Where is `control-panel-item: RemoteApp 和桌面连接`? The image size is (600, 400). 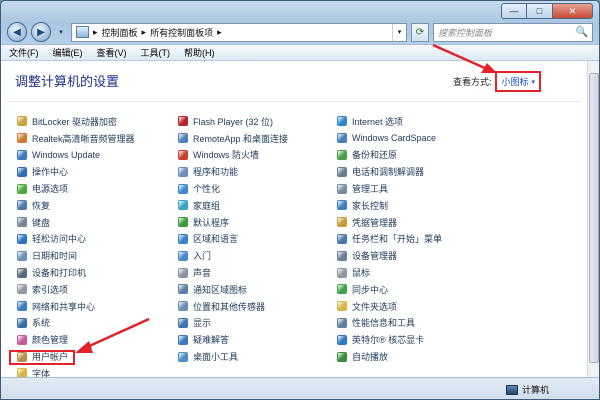 control-panel-item: RemoteApp 和桌面连接 is located at coordinates (260, 138).